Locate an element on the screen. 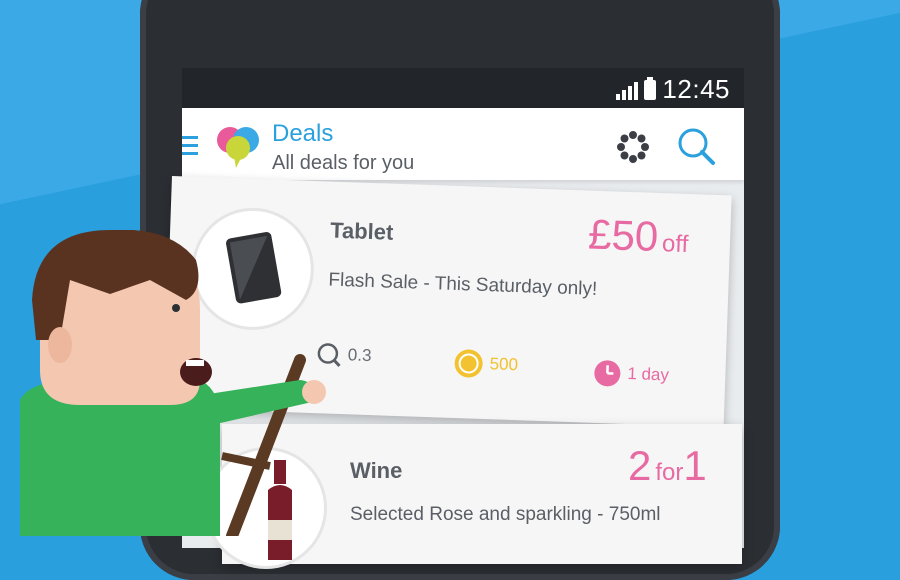 This screenshot has width=900, height=580. deal-expiry: 1 day is located at coordinates (631, 374).